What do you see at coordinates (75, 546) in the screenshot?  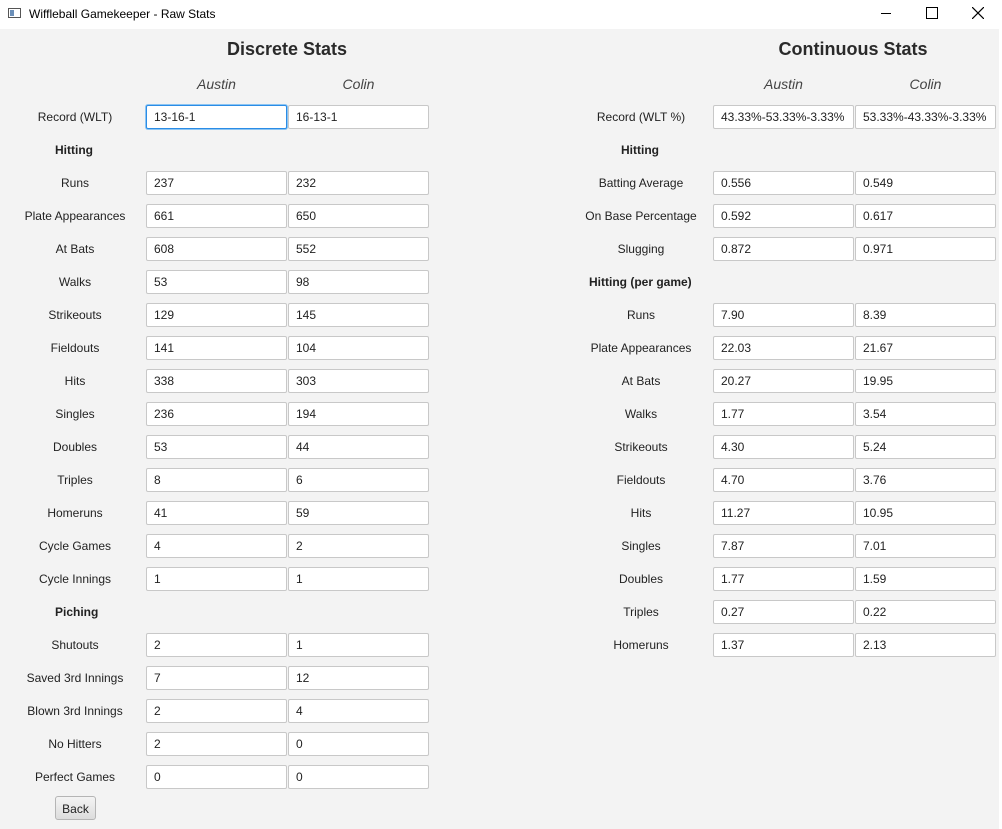 I see `discrete-label: Cycle Games` at bounding box center [75, 546].